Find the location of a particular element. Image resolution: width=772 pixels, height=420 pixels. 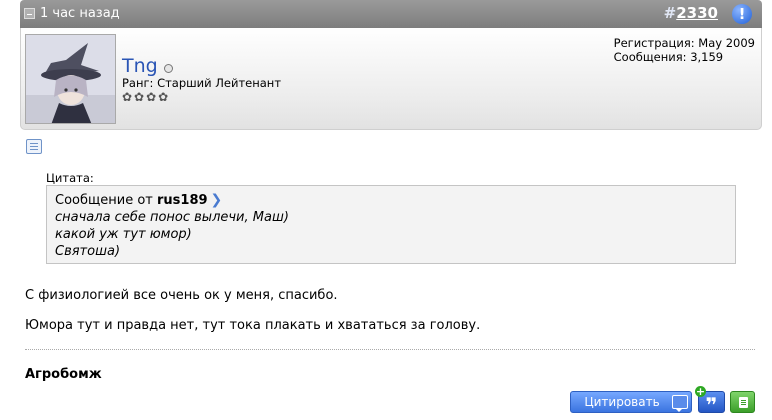

post-number: #2330 is located at coordinates (691, 13).